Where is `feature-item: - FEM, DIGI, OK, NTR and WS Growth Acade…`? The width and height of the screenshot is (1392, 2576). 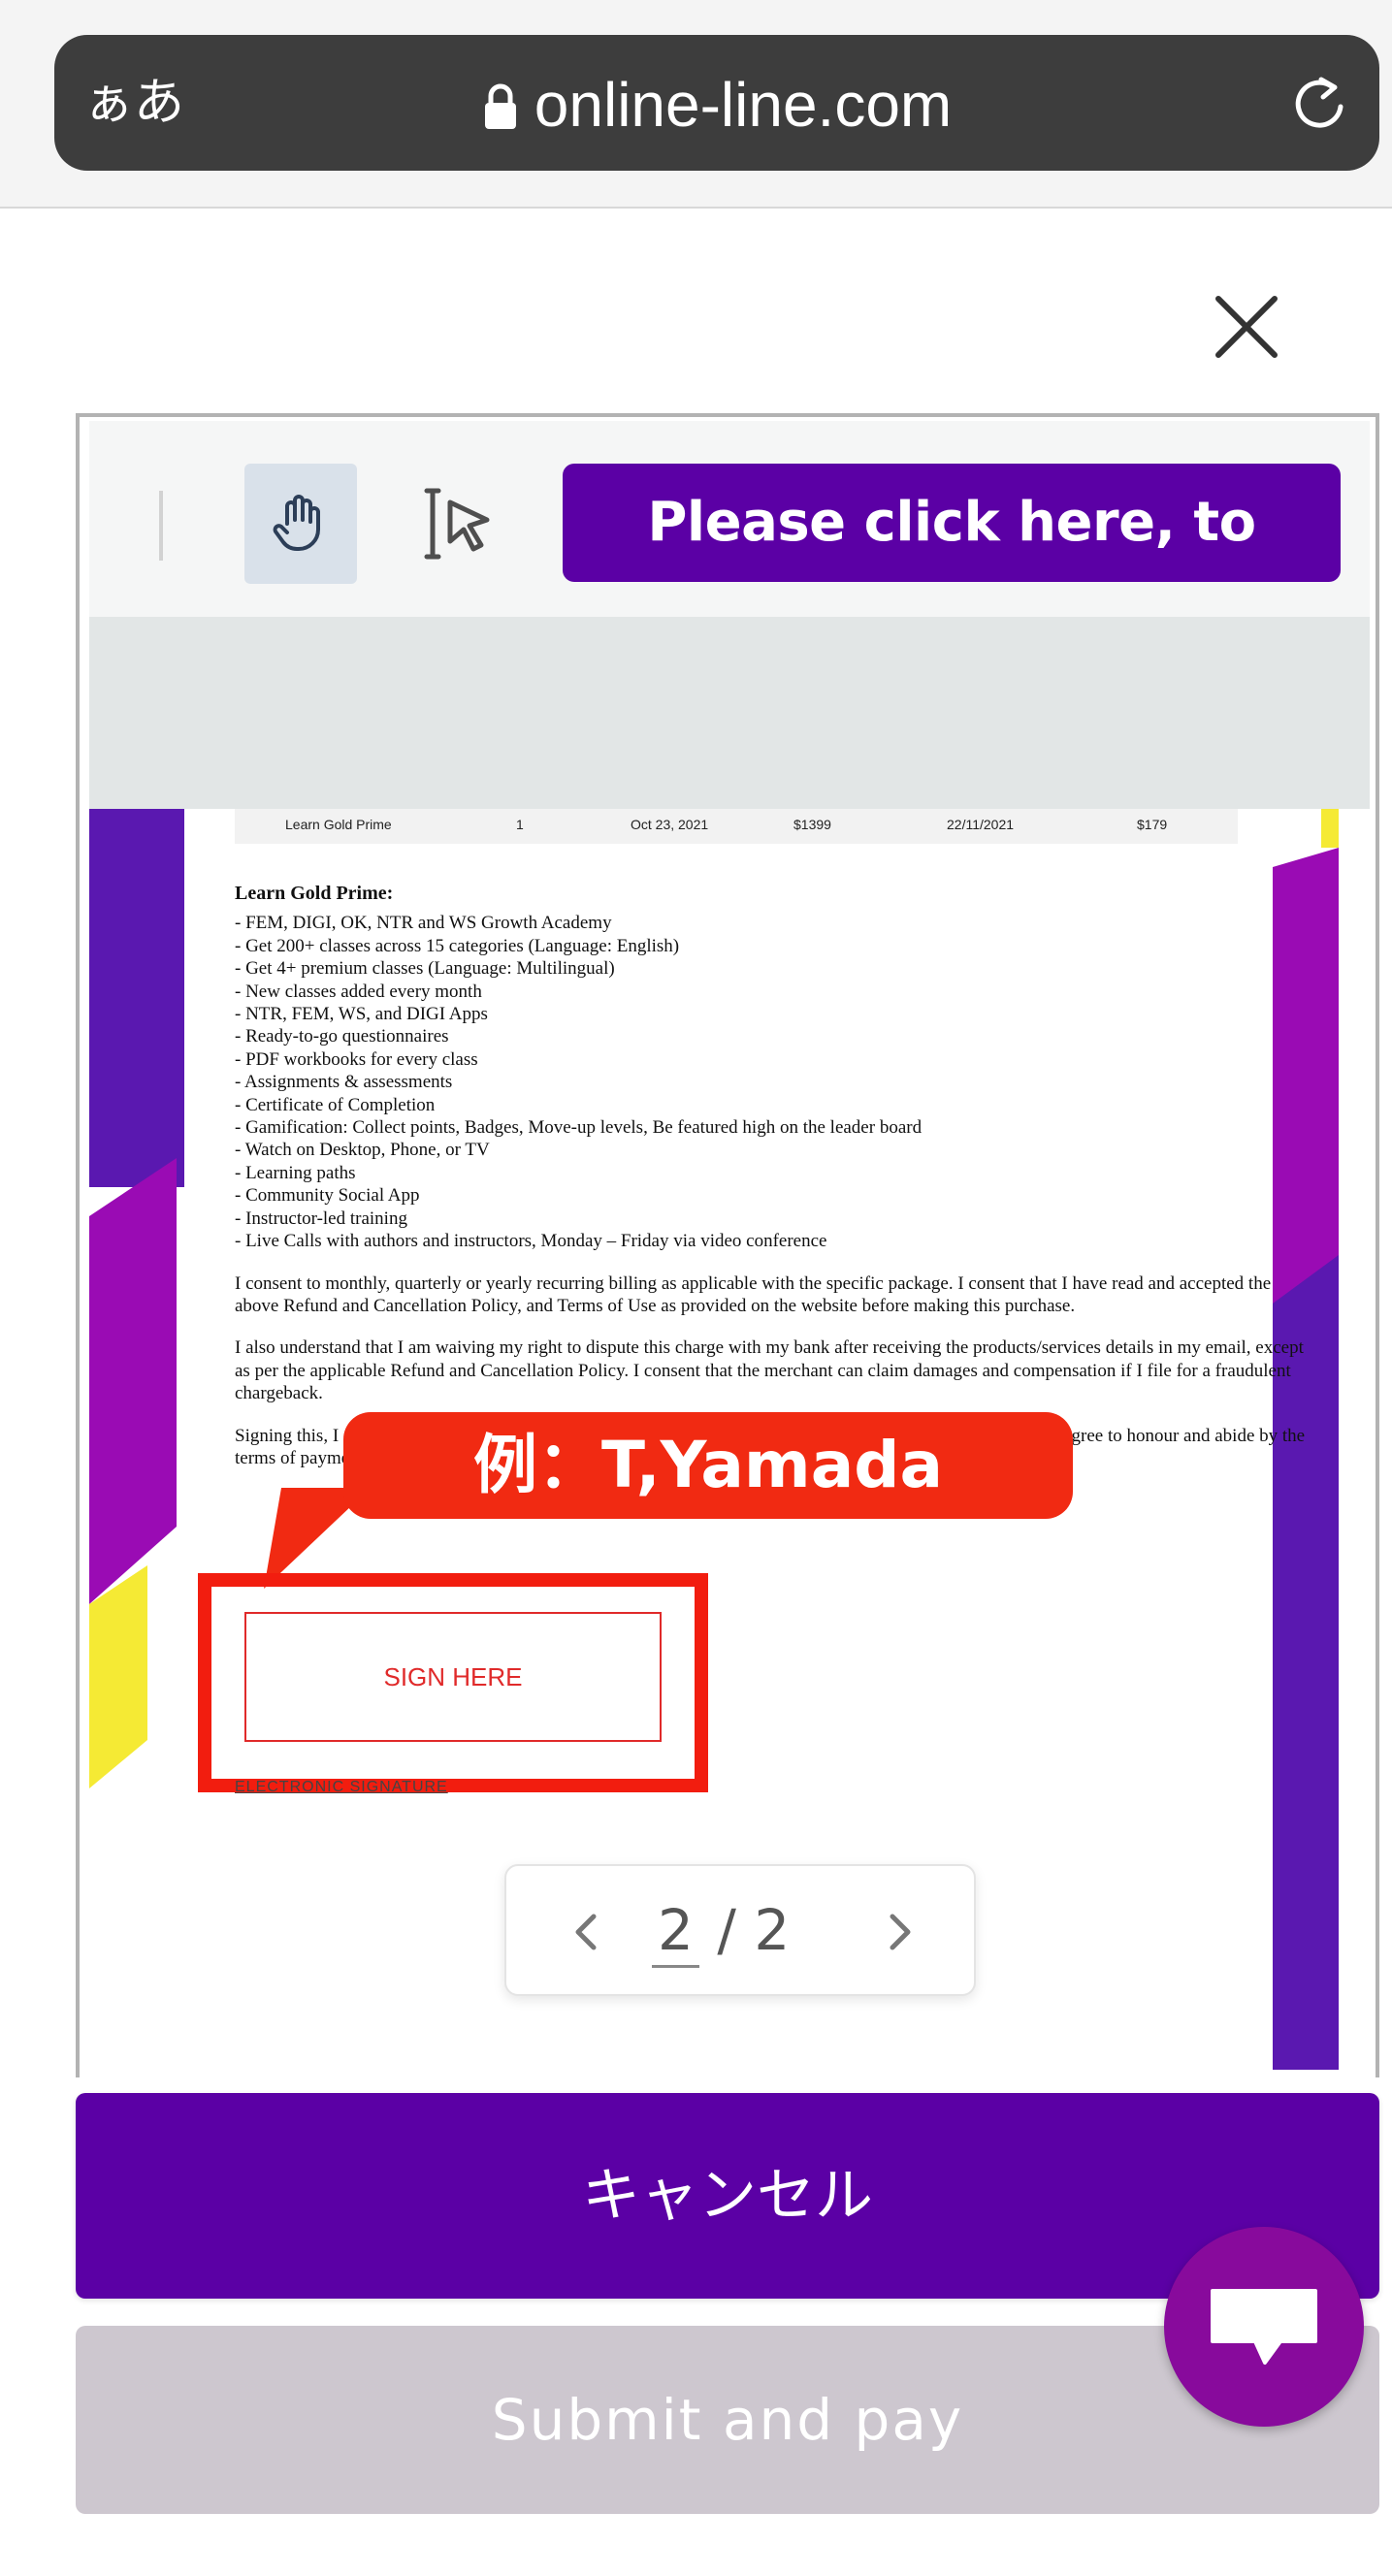 feature-item: - FEM, DIGI, OK, NTR and WS Growth Acade… is located at coordinates (423, 923).